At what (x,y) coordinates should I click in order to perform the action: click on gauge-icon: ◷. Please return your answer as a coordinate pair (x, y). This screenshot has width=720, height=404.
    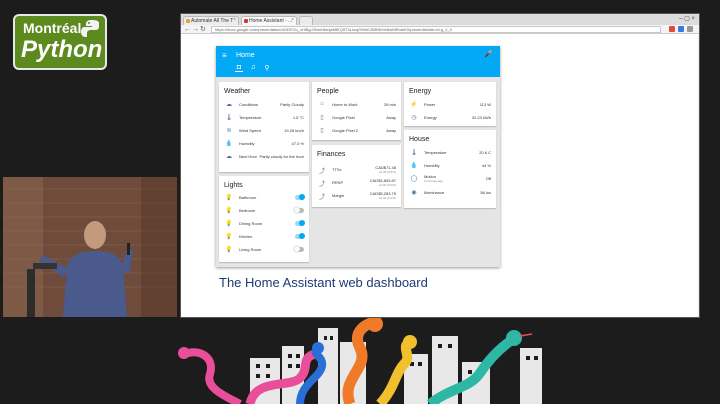
    Looking at the image, I should click on (414, 118).